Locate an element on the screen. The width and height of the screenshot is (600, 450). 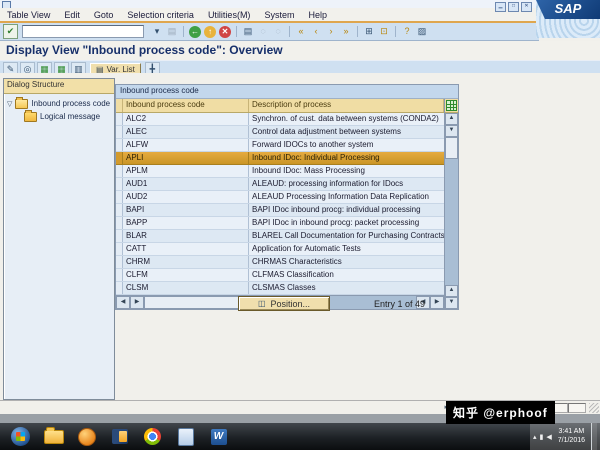
table-row: APLI Inbound IDoc: Individual Processing is located at coordinates (280, 158).